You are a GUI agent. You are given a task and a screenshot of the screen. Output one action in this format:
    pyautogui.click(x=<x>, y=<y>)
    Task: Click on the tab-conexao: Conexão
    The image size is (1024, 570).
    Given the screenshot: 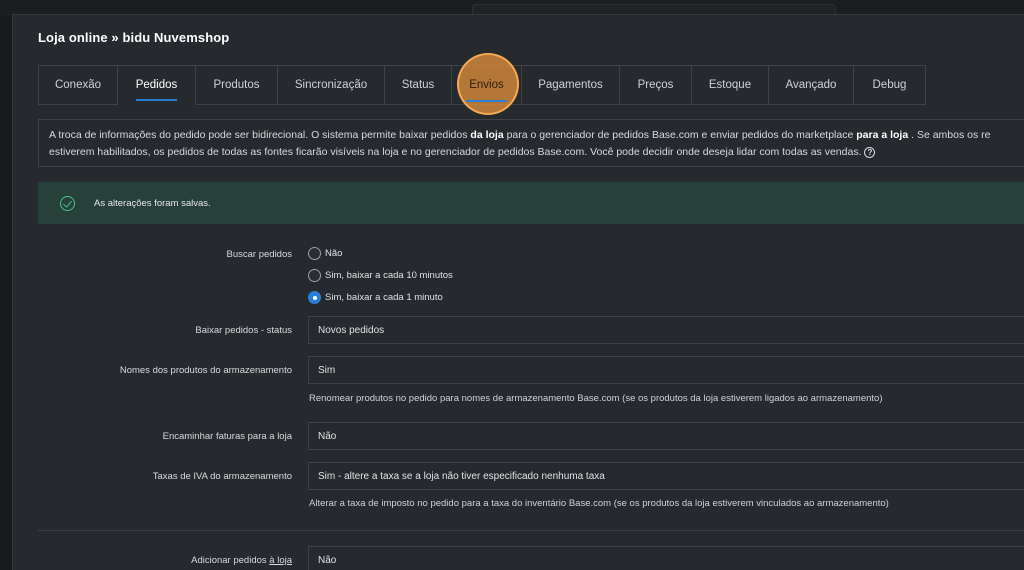 What is the action you would take?
    pyautogui.click(x=78, y=85)
    